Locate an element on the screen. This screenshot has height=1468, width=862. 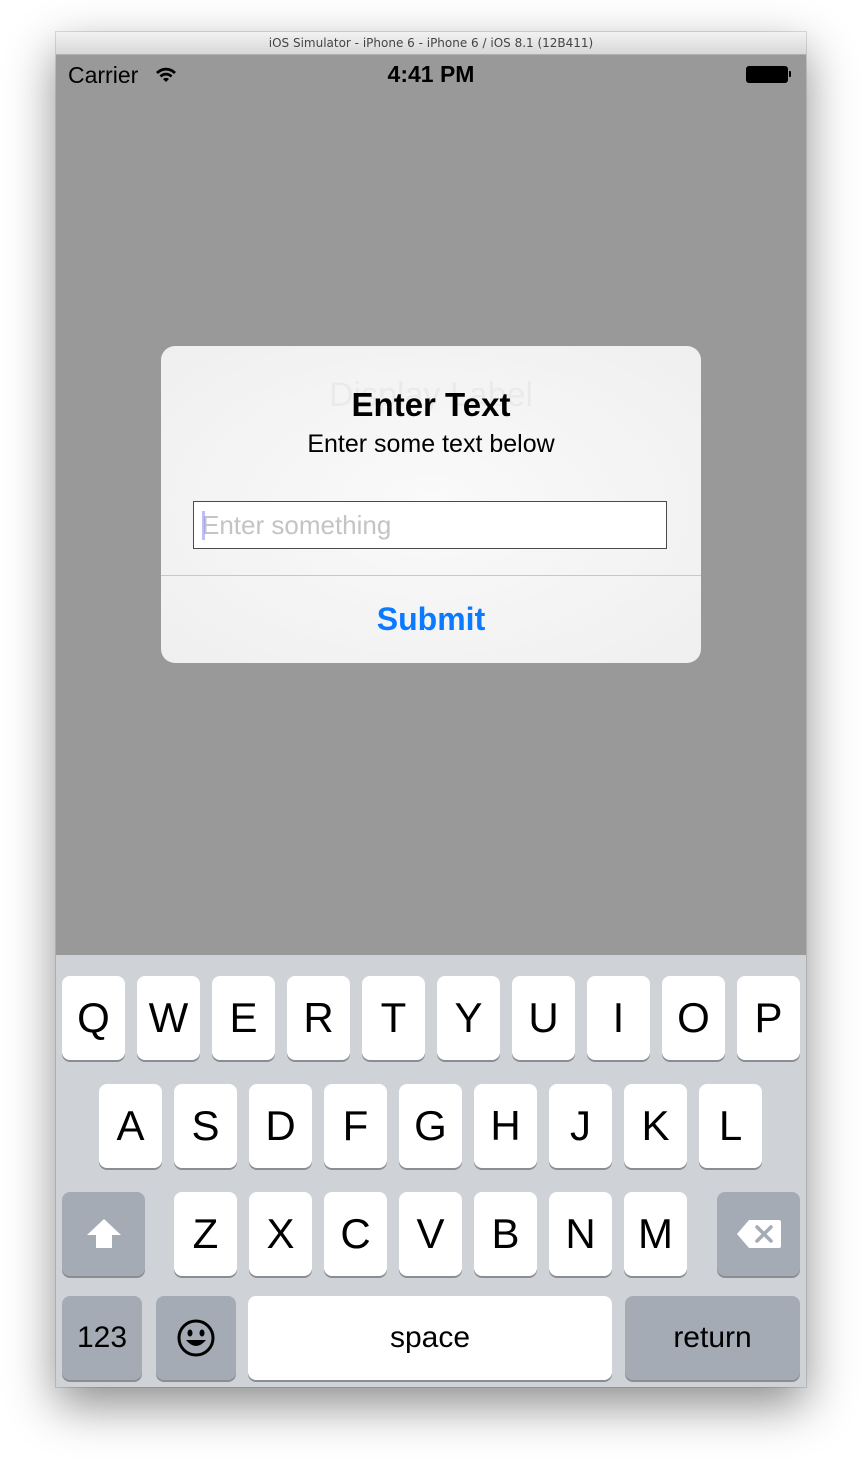
key-e: E is located at coordinates (243, 1018).